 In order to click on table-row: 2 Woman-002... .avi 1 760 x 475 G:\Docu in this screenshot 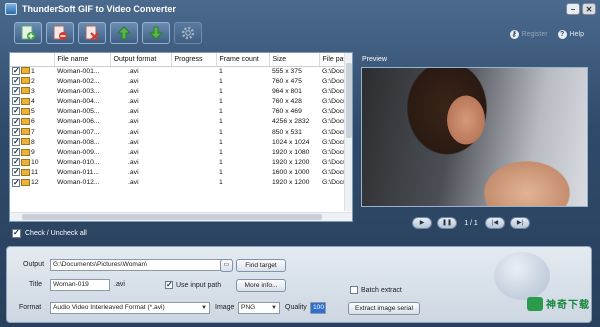, I will do `click(178, 82)`.